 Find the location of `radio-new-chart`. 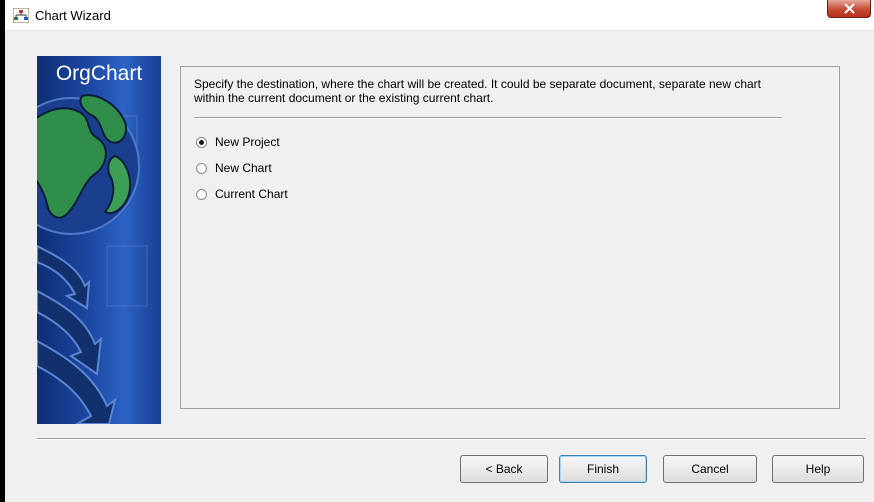

radio-new-chart is located at coordinates (201, 168).